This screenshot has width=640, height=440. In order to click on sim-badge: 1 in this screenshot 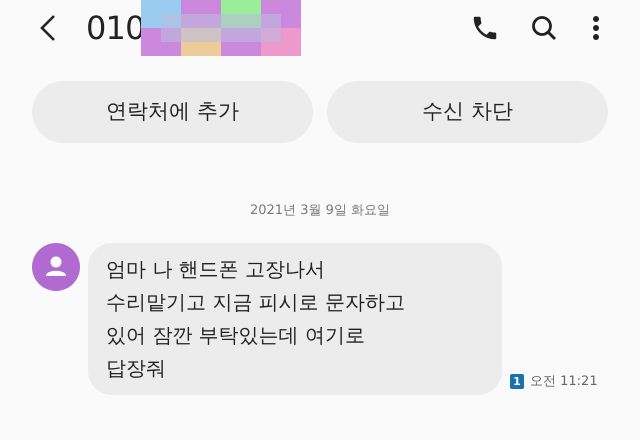, I will do `click(517, 382)`.